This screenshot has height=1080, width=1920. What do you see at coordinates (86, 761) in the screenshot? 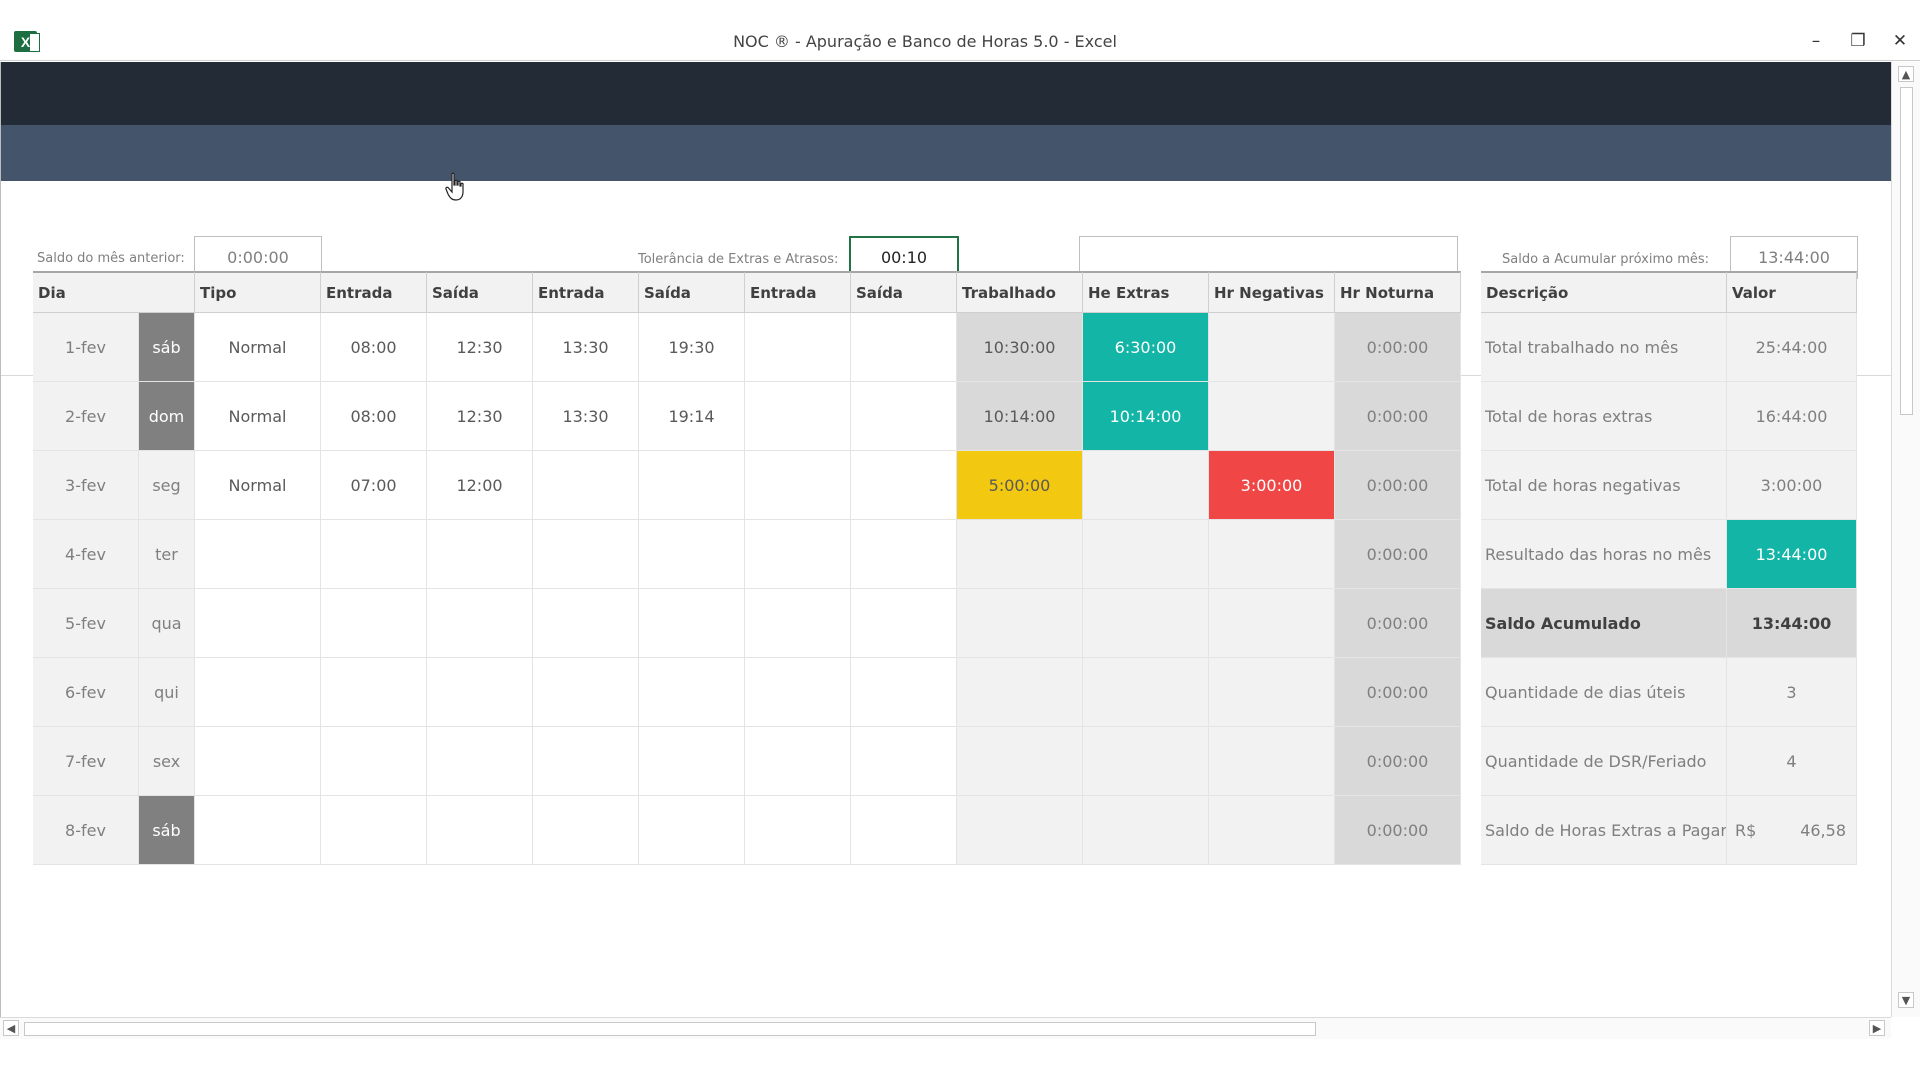
I see `cell-dia: 7-fev` at bounding box center [86, 761].